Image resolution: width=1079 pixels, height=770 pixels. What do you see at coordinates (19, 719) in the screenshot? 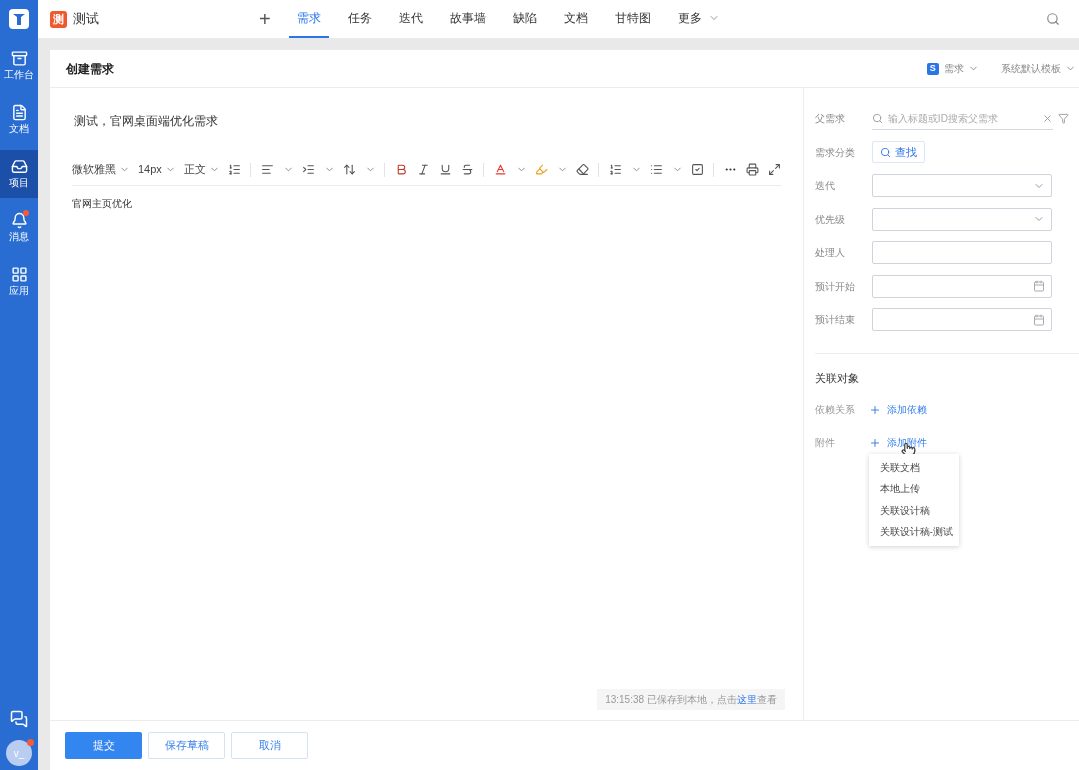
I see `chat-icon` at bounding box center [19, 719].